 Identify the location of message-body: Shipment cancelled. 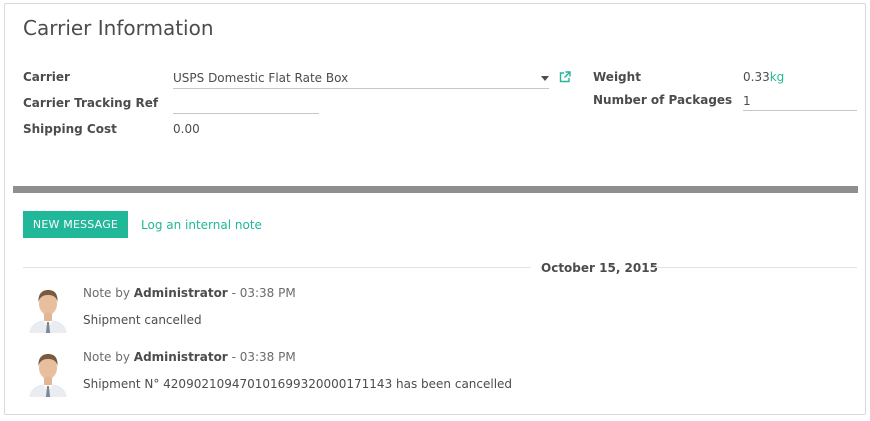
(142, 320).